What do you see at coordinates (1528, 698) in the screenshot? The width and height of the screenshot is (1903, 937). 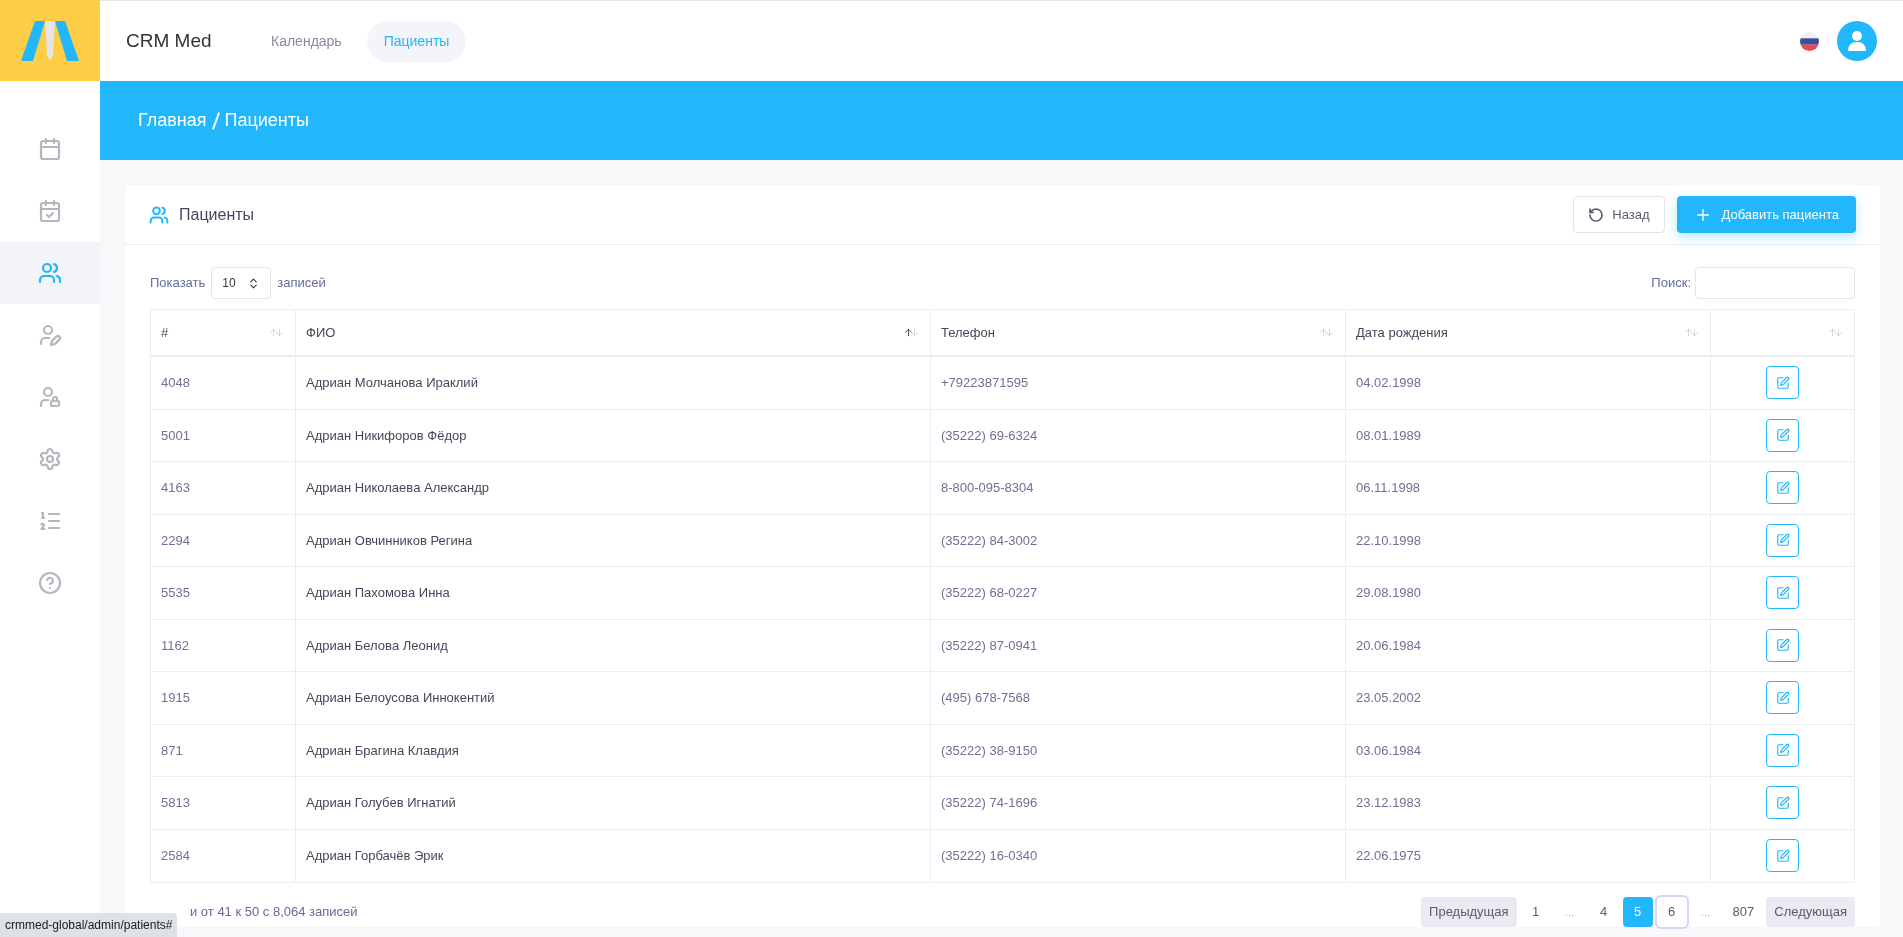 I see `table-cell: 23.05.2002` at bounding box center [1528, 698].